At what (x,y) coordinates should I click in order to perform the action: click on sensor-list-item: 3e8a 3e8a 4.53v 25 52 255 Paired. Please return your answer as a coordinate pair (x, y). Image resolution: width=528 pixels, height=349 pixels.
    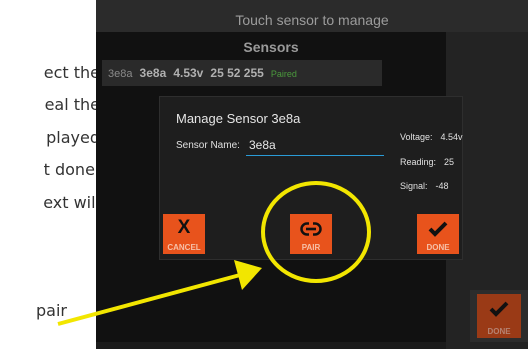
    Looking at the image, I should click on (242, 73).